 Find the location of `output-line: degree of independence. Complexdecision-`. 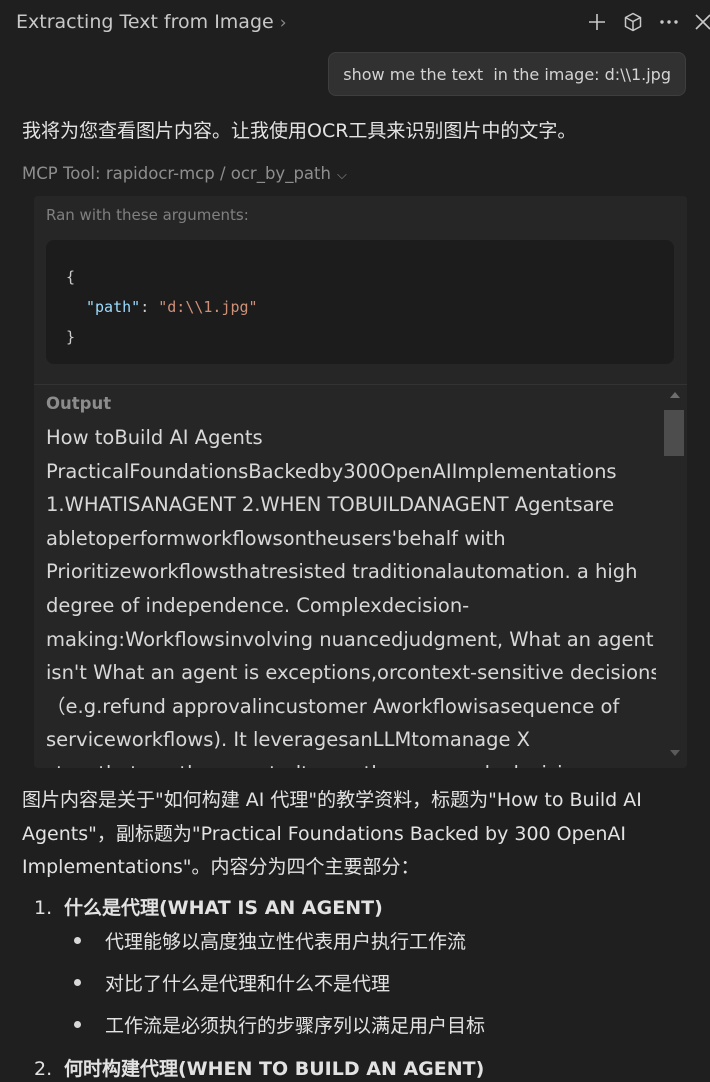

output-line: degree of independence. Complexdecision- is located at coordinates (258, 605).